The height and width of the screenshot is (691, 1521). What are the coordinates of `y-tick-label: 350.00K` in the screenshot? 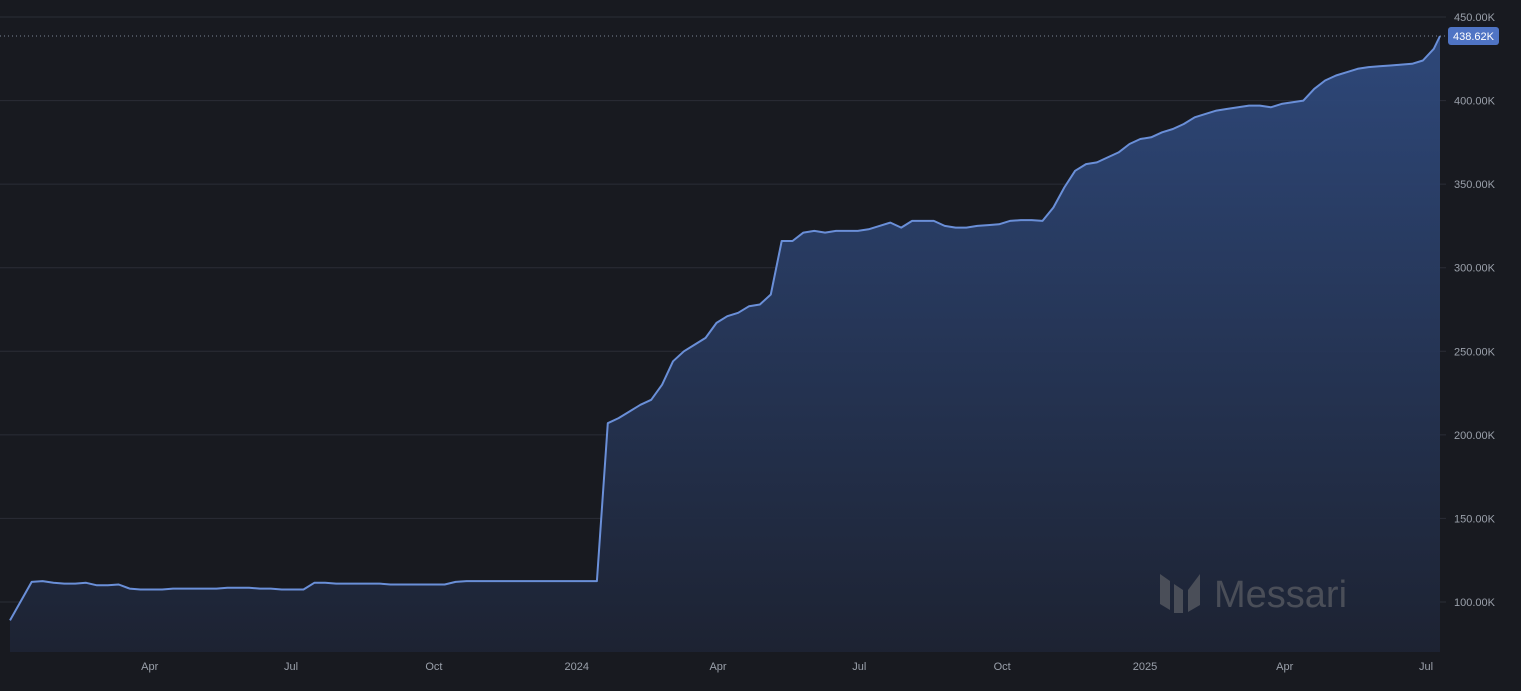 It's located at (1475, 185).